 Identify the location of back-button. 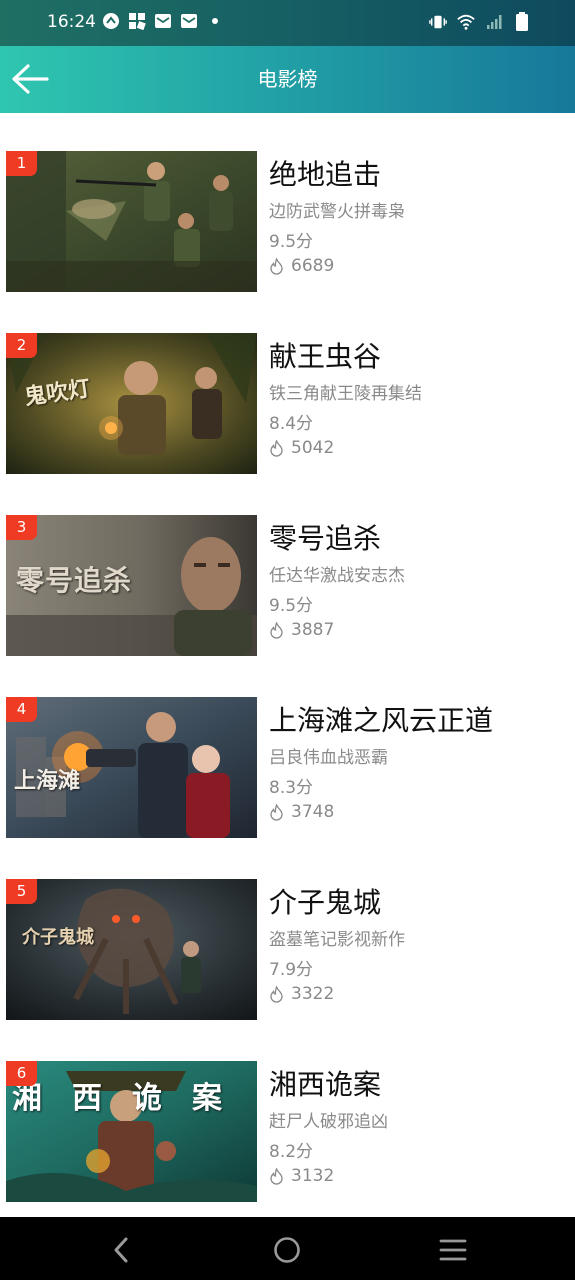
(30, 79).